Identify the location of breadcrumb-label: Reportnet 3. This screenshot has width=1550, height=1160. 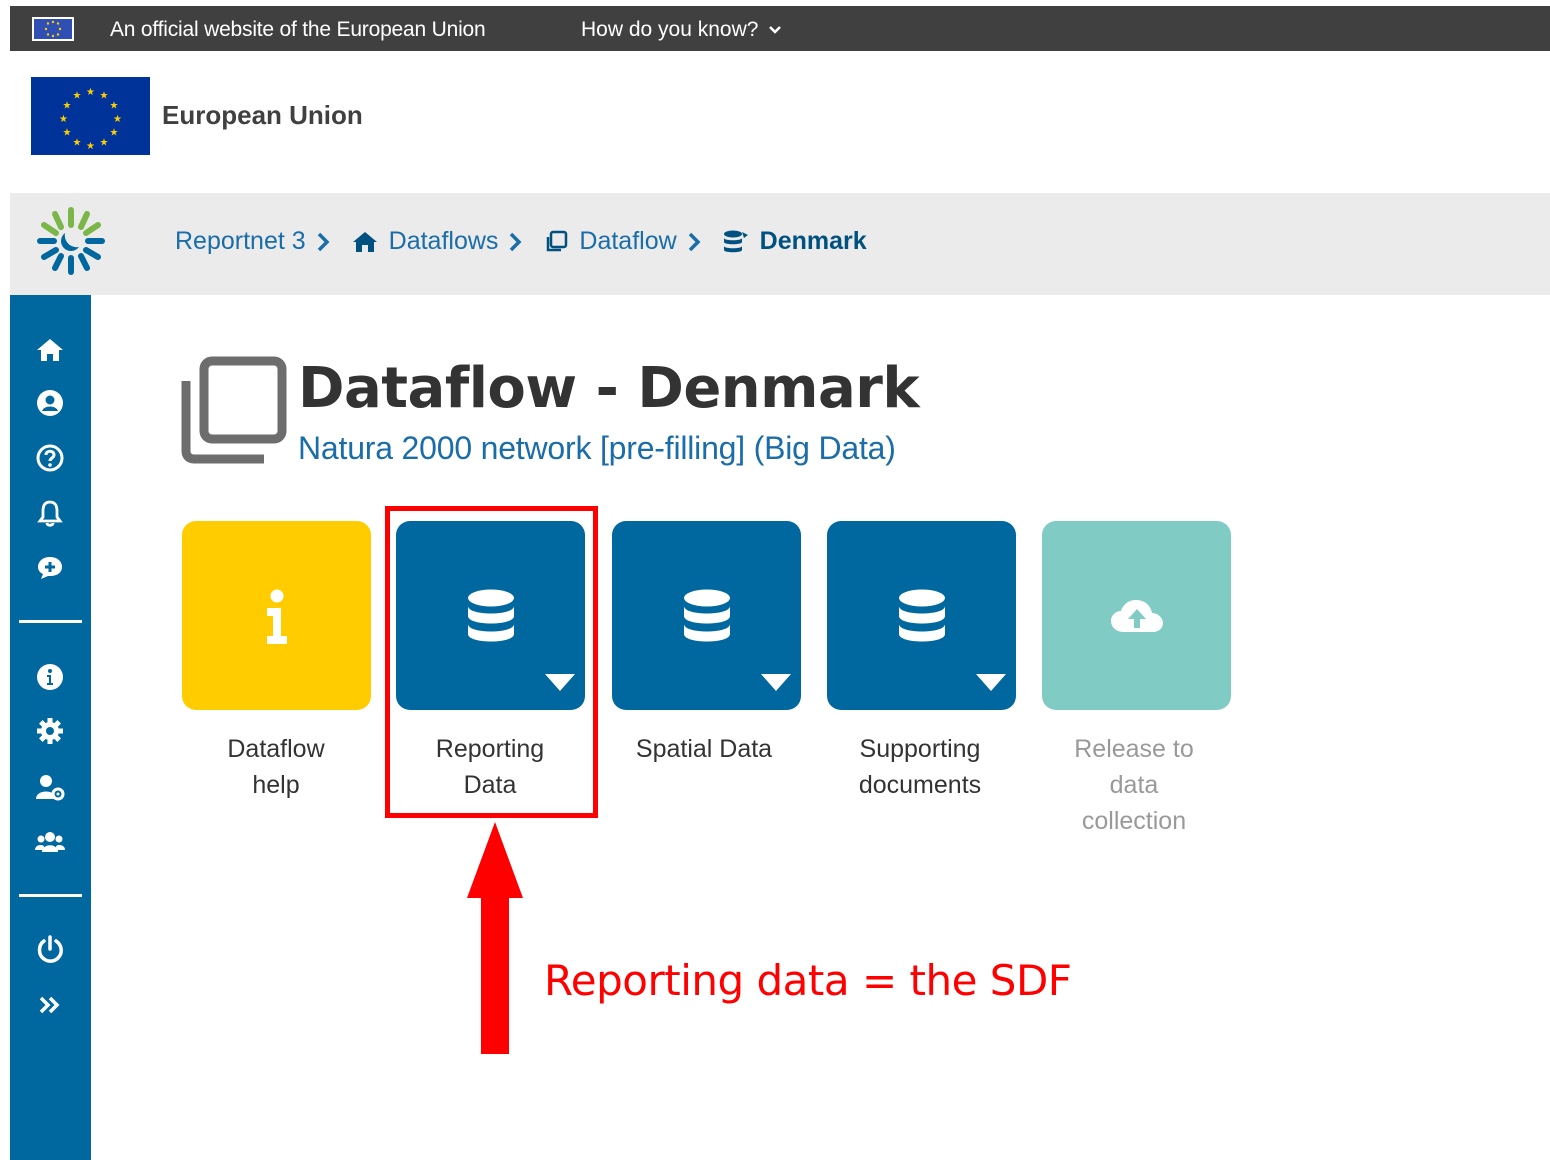
(240, 241).